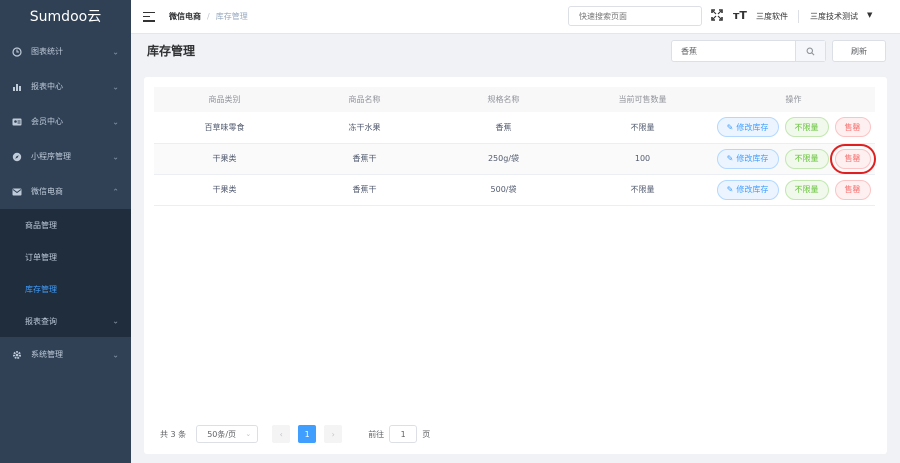  What do you see at coordinates (65, 354) in the screenshot?
I see `sidebar-item-system: 系统管理 ⌄` at bounding box center [65, 354].